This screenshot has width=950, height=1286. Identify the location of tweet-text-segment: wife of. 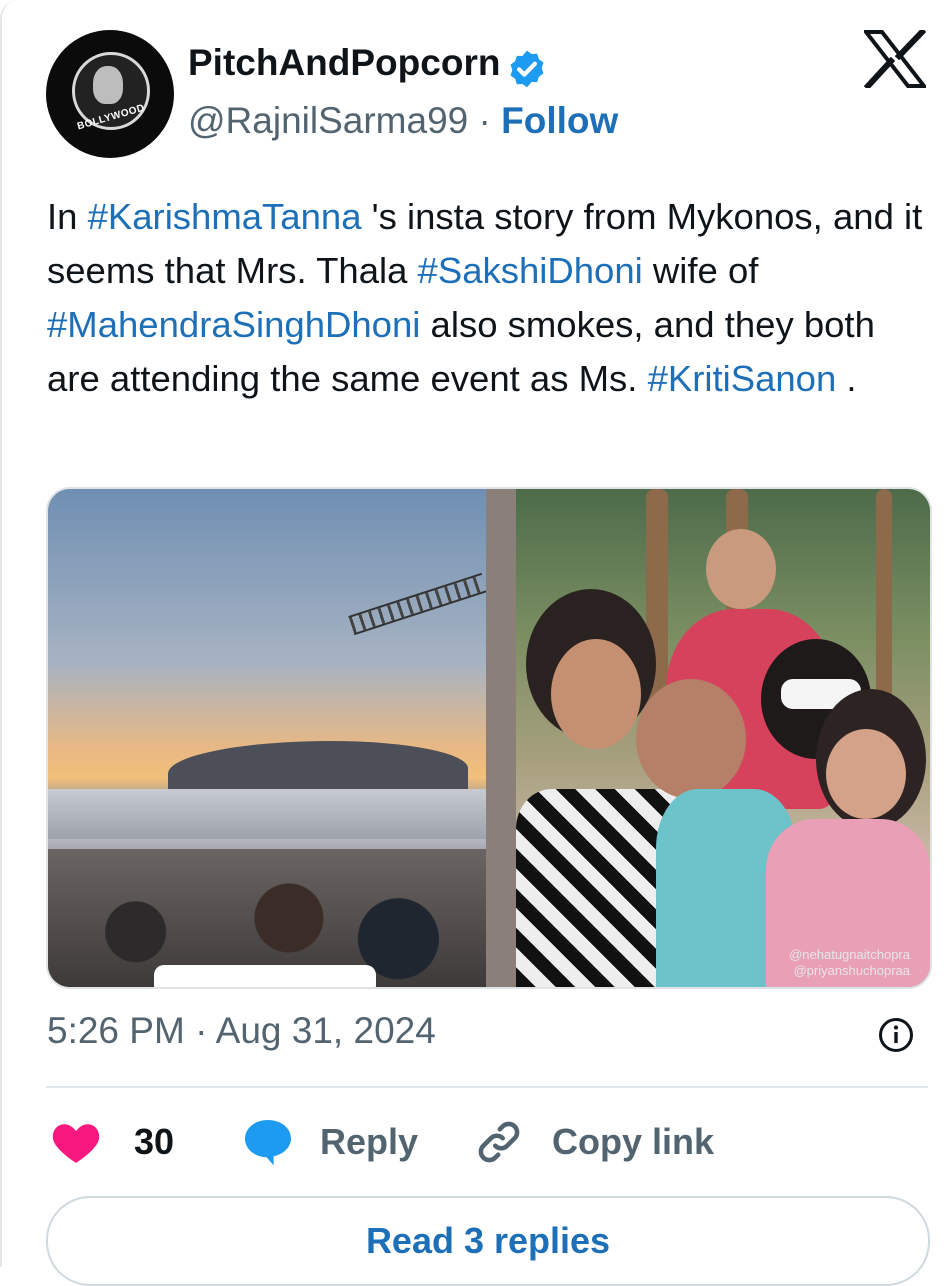
(700, 270).